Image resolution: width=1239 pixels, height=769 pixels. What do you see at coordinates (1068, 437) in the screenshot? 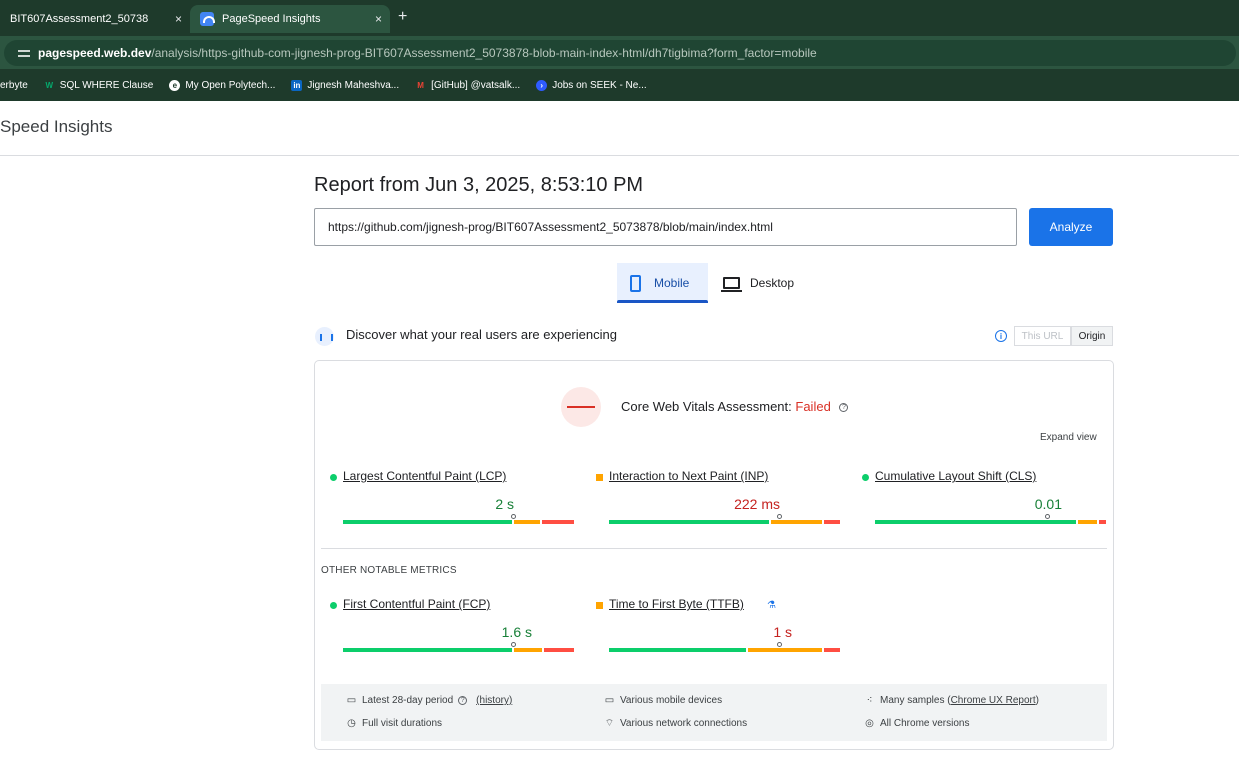
I see `expand-view-link: Expand view` at bounding box center [1068, 437].